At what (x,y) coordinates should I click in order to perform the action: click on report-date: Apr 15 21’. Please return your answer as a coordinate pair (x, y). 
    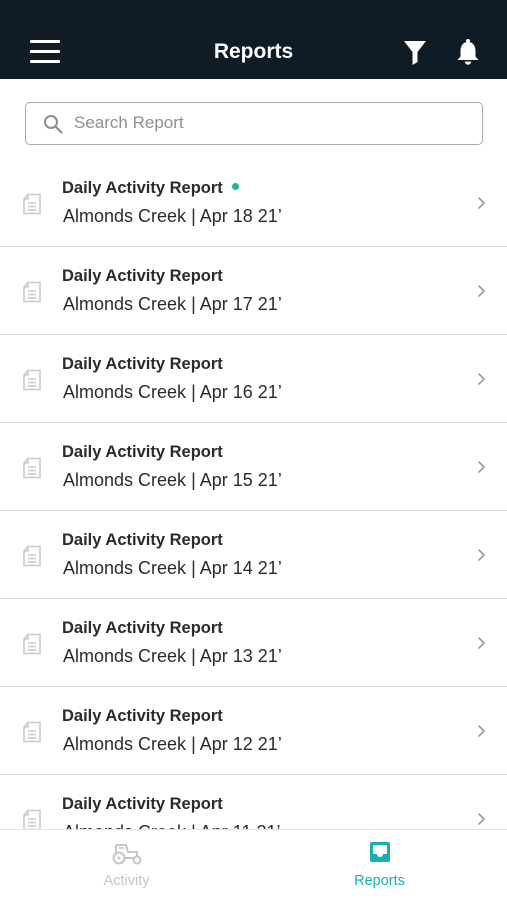
    Looking at the image, I should click on (240, 480).